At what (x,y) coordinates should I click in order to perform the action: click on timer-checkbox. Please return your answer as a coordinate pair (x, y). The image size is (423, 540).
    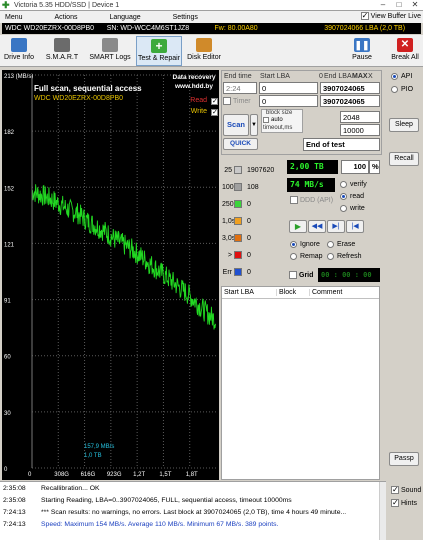
    Looking at the image, I should click on (227, 101).